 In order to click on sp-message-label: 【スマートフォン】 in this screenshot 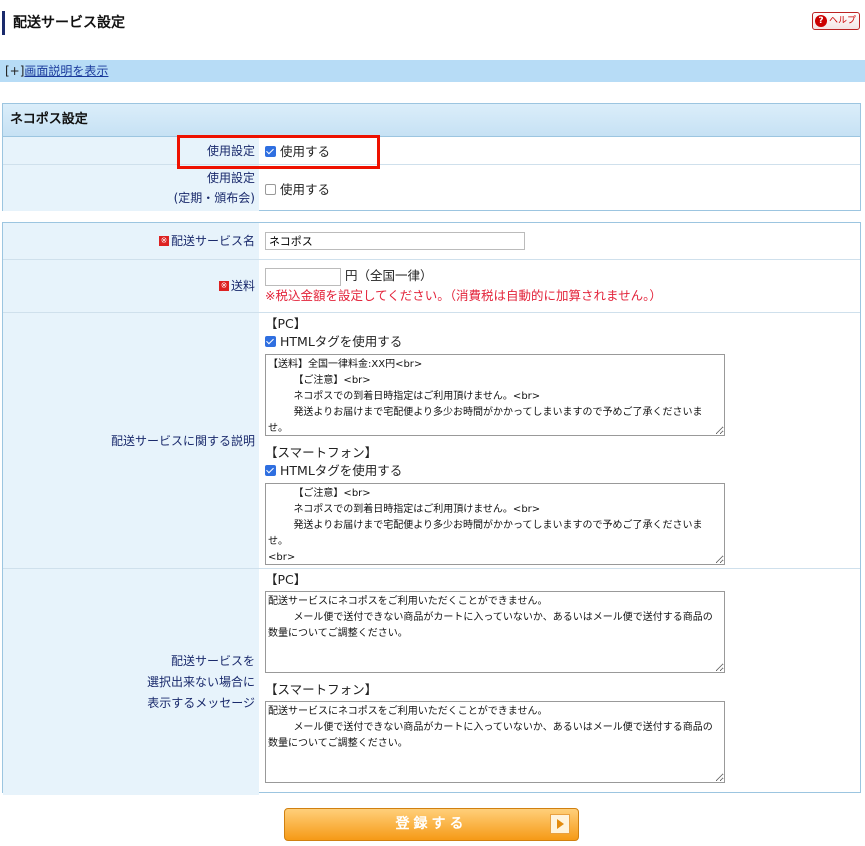, I will do `click(321, 689)`.